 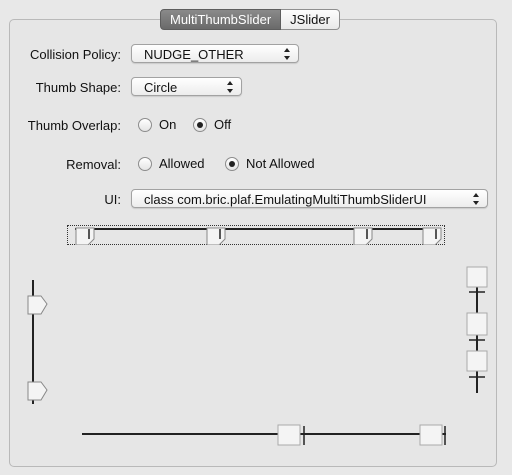 What do you see at coordinates (223, 124) in the screenshot?
I see `overlap-off-label: Off` at bounding box center [223, 124].